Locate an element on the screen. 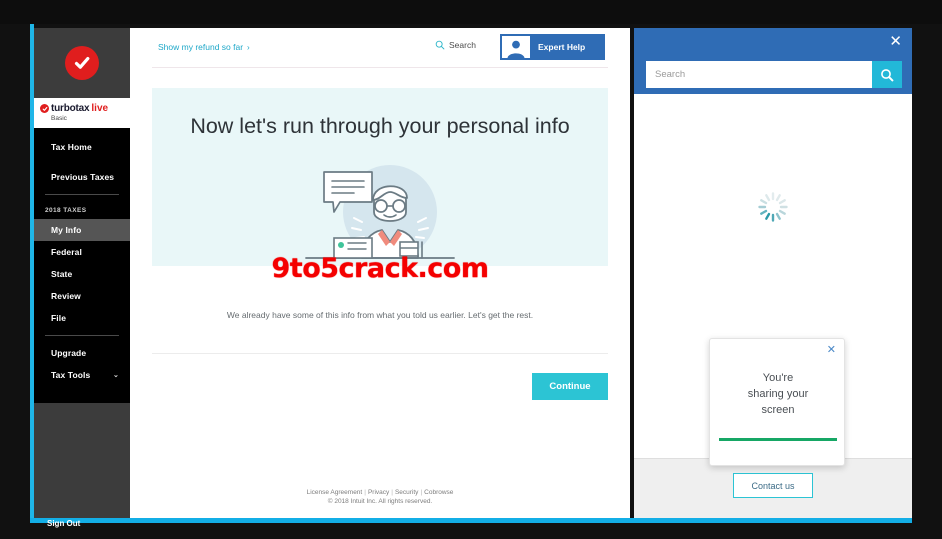 This screenshot has width=942, height=539. sidebar-item-label: Tax Tools is located at coordinates (71, 375).